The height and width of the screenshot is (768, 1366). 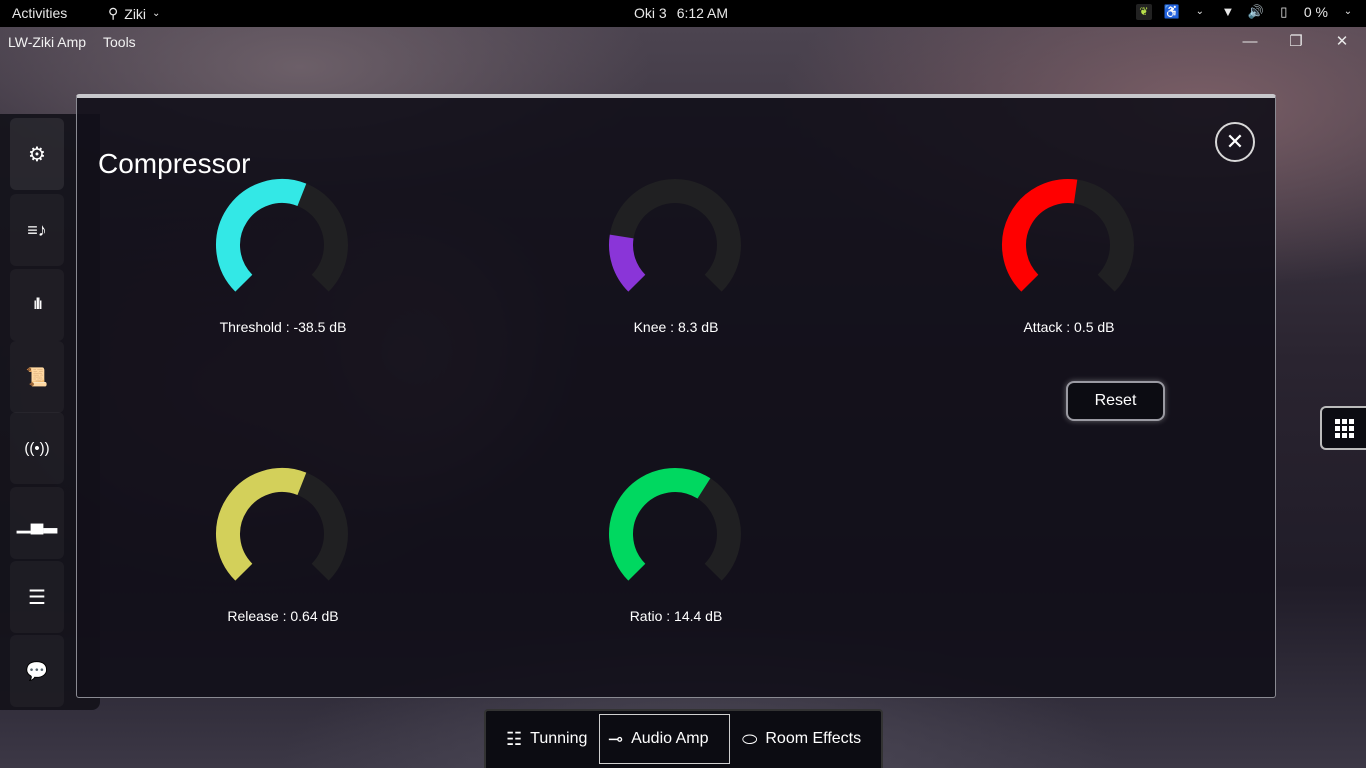 What do you see at coordinates (676, 616) in the screenshot?
I see `ratio-label: Ratio : 14.4 dB` at bounding box center [676, 616].